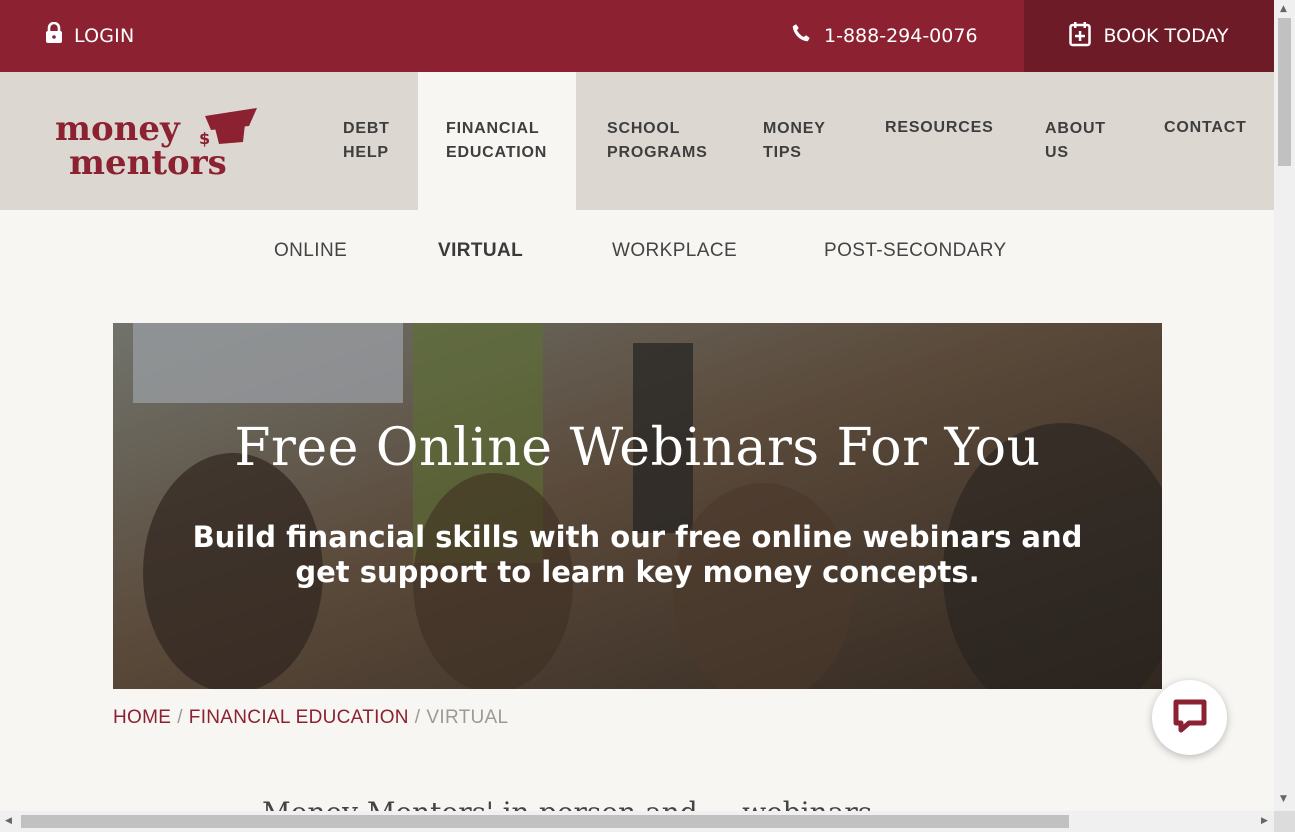 The width and height of the screenshot is (1295, 832). What do you see at coordinates (1080, 36) in the screenshot?
I see `calendar-plus-icon` at bounding box center [1080, 36].